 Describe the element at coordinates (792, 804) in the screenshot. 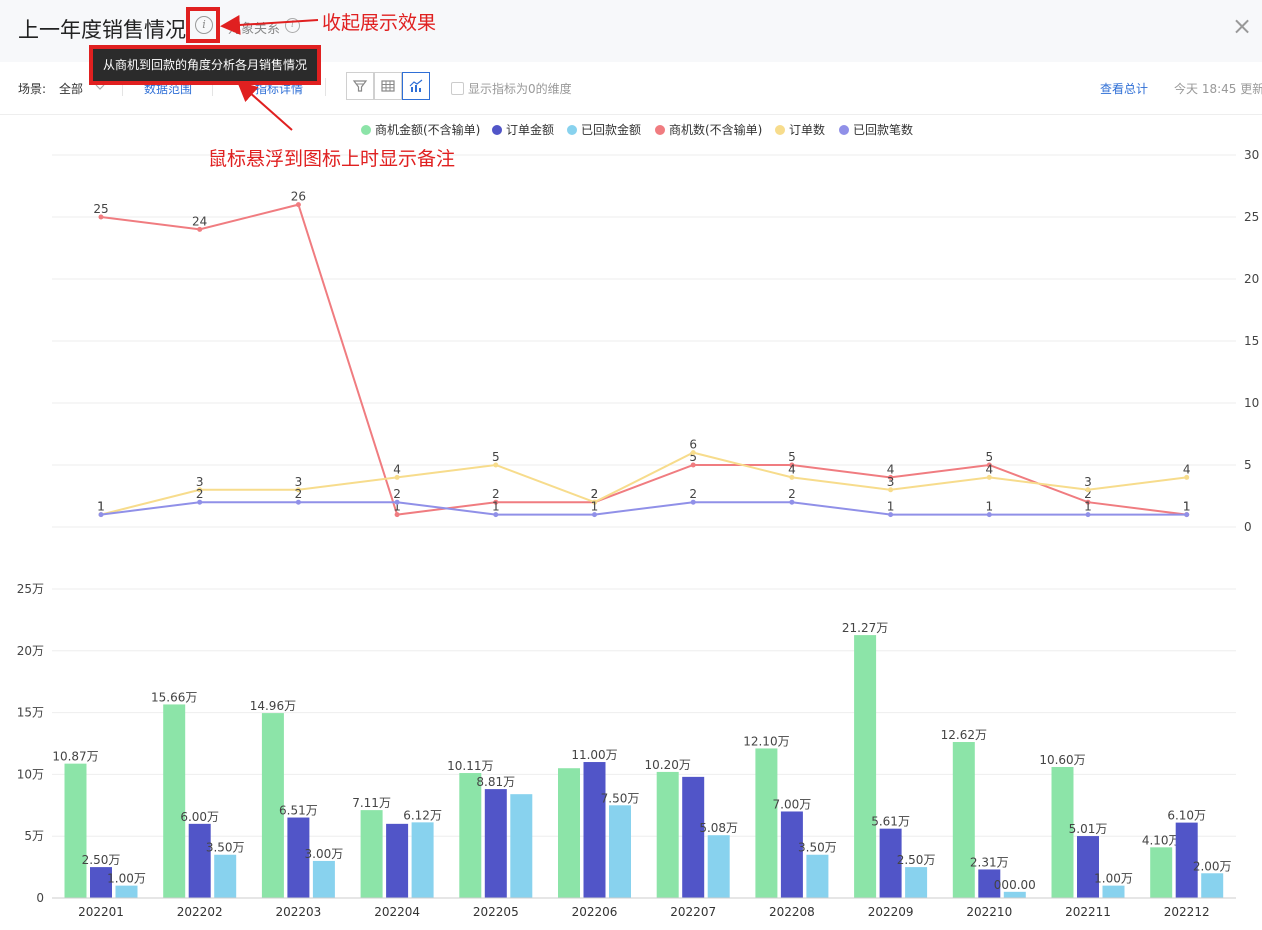

I see `data-label: 7.00万` at that location.